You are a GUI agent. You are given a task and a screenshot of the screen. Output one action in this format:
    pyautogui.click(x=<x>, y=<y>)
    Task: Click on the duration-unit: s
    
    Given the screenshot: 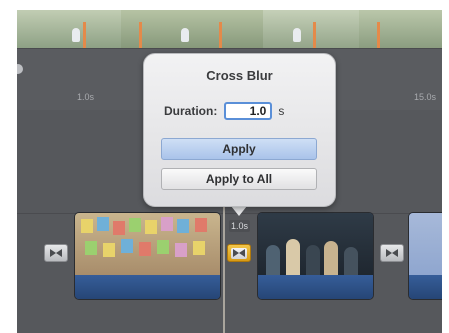 What is the action you would take?
    pyautogui.click(x=281, y=111)
    